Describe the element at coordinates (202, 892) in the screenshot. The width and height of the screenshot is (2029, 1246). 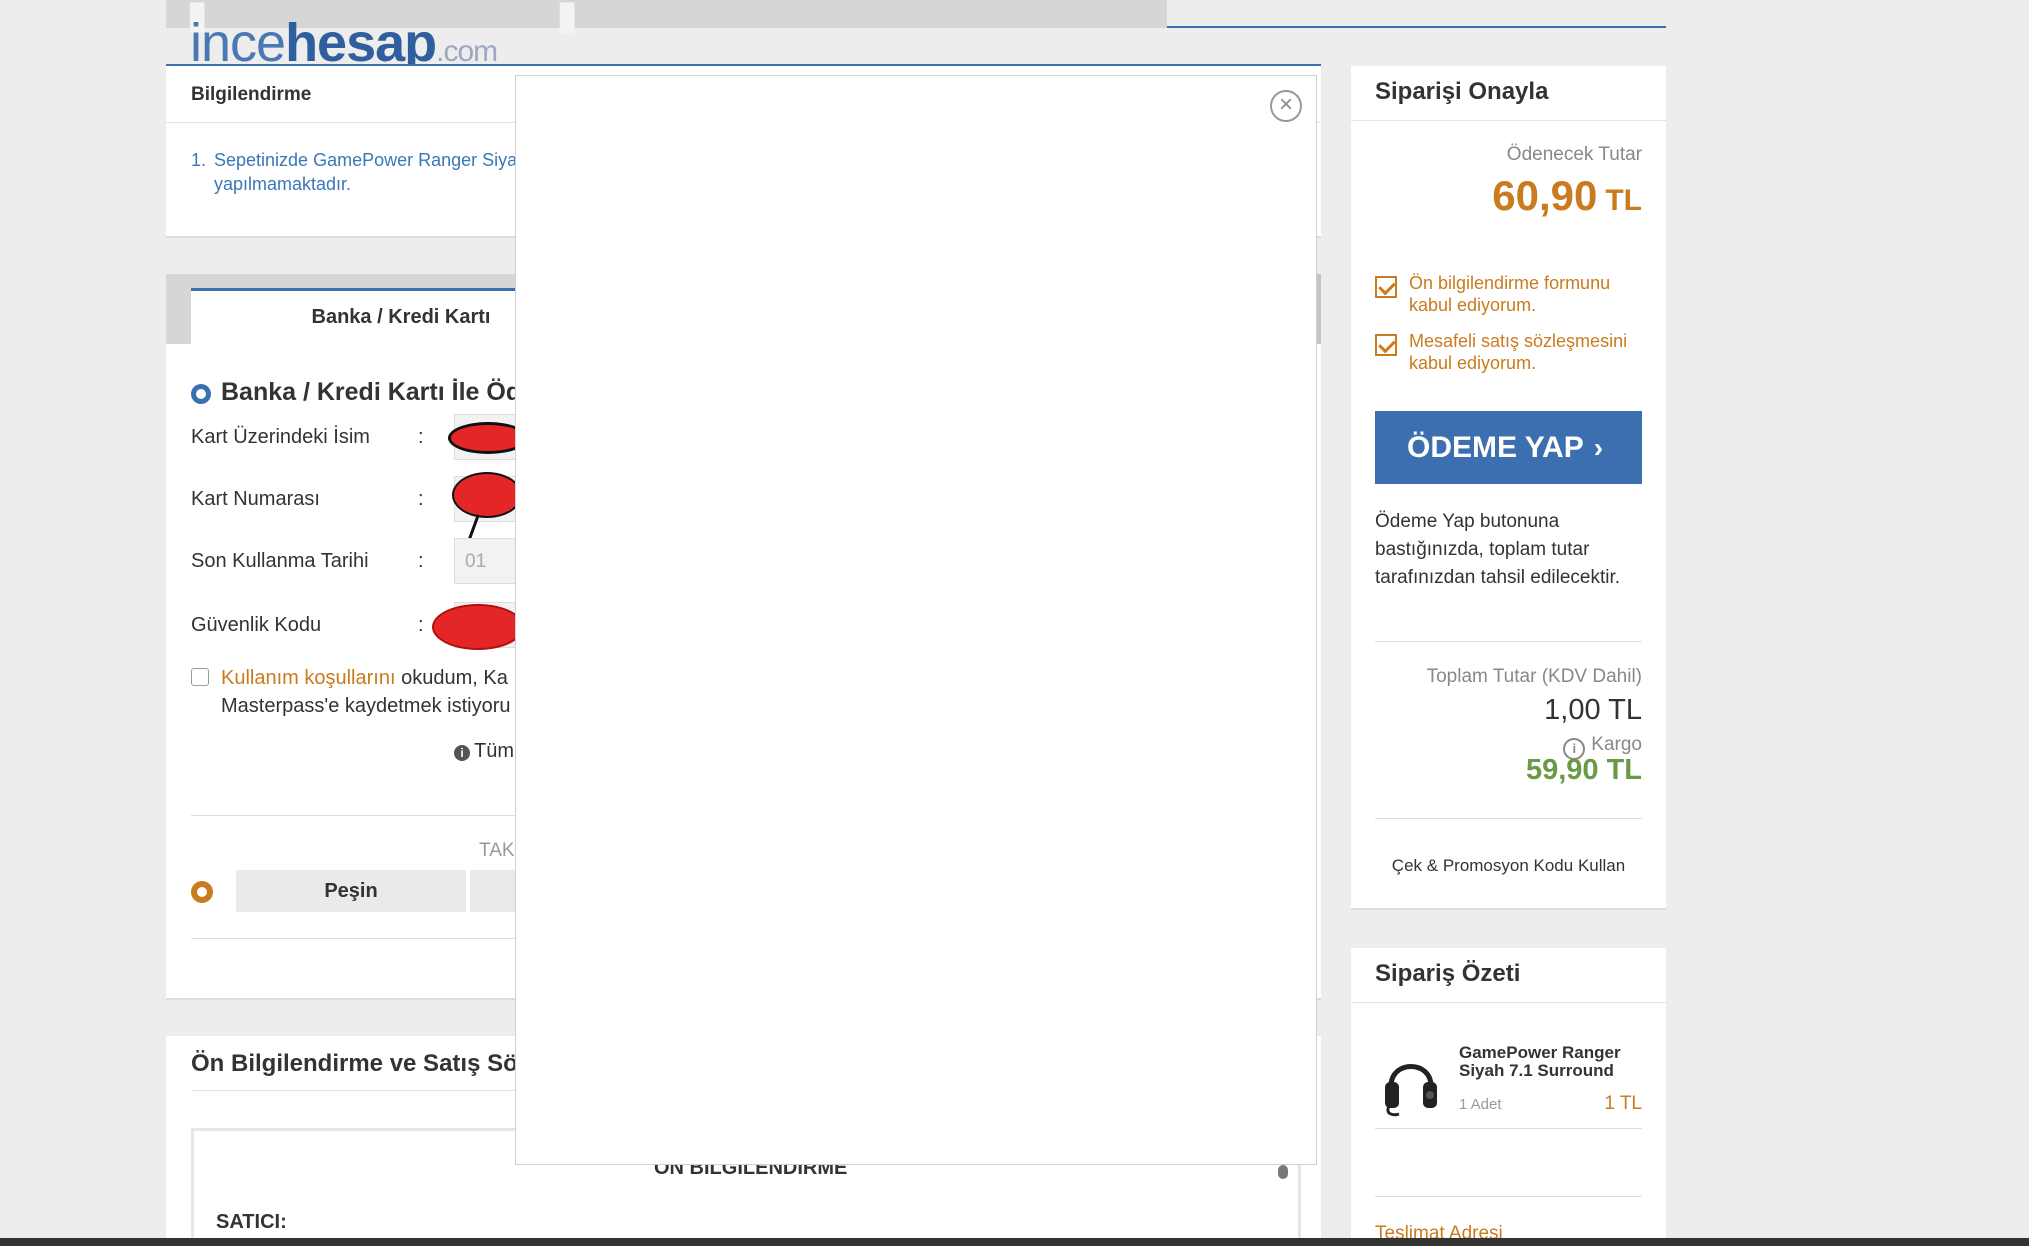
I see `installment-radio` at that location.